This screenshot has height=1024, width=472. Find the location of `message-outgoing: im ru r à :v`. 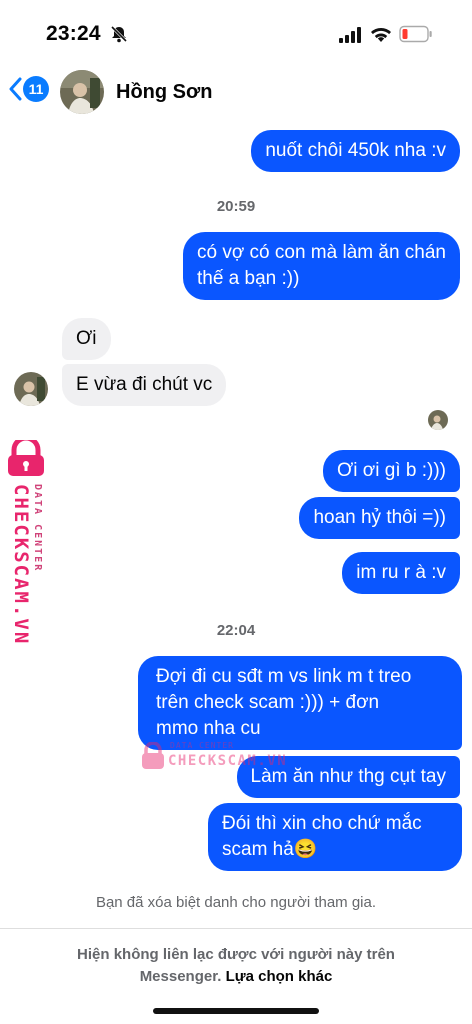

message-outgoing: im ru r à :v is located at coordinates (401, 573).